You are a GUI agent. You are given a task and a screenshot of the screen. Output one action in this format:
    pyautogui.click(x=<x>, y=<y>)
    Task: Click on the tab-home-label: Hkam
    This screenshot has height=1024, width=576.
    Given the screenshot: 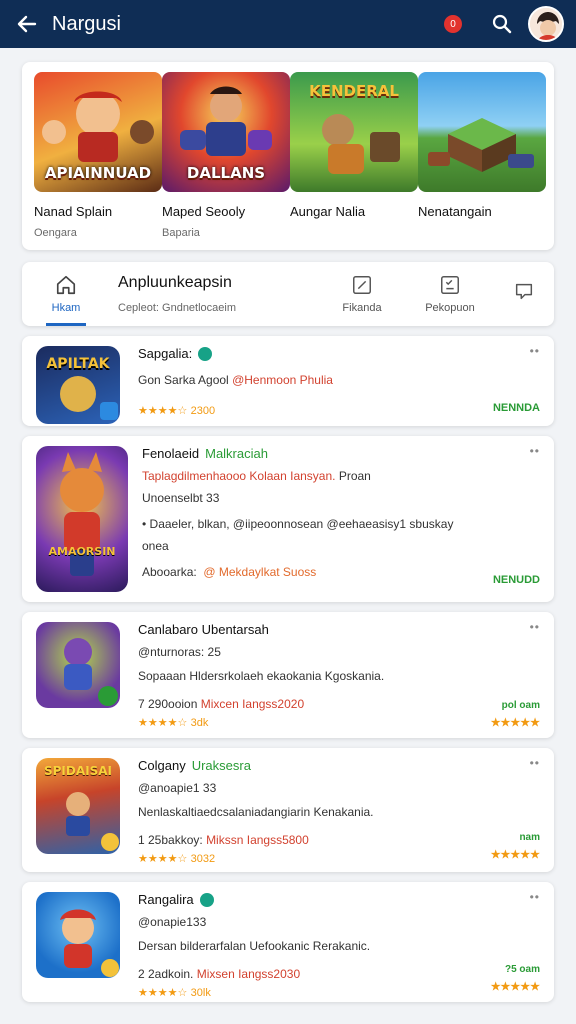 What is the action you would take?
    pyautogui.click(x=66, y=308)
    